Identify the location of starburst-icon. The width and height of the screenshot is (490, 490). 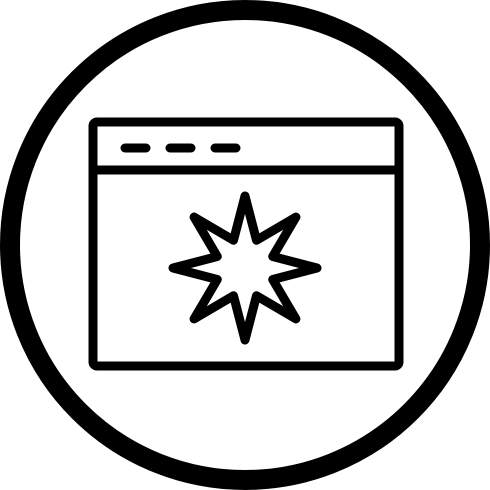
(245, 268).